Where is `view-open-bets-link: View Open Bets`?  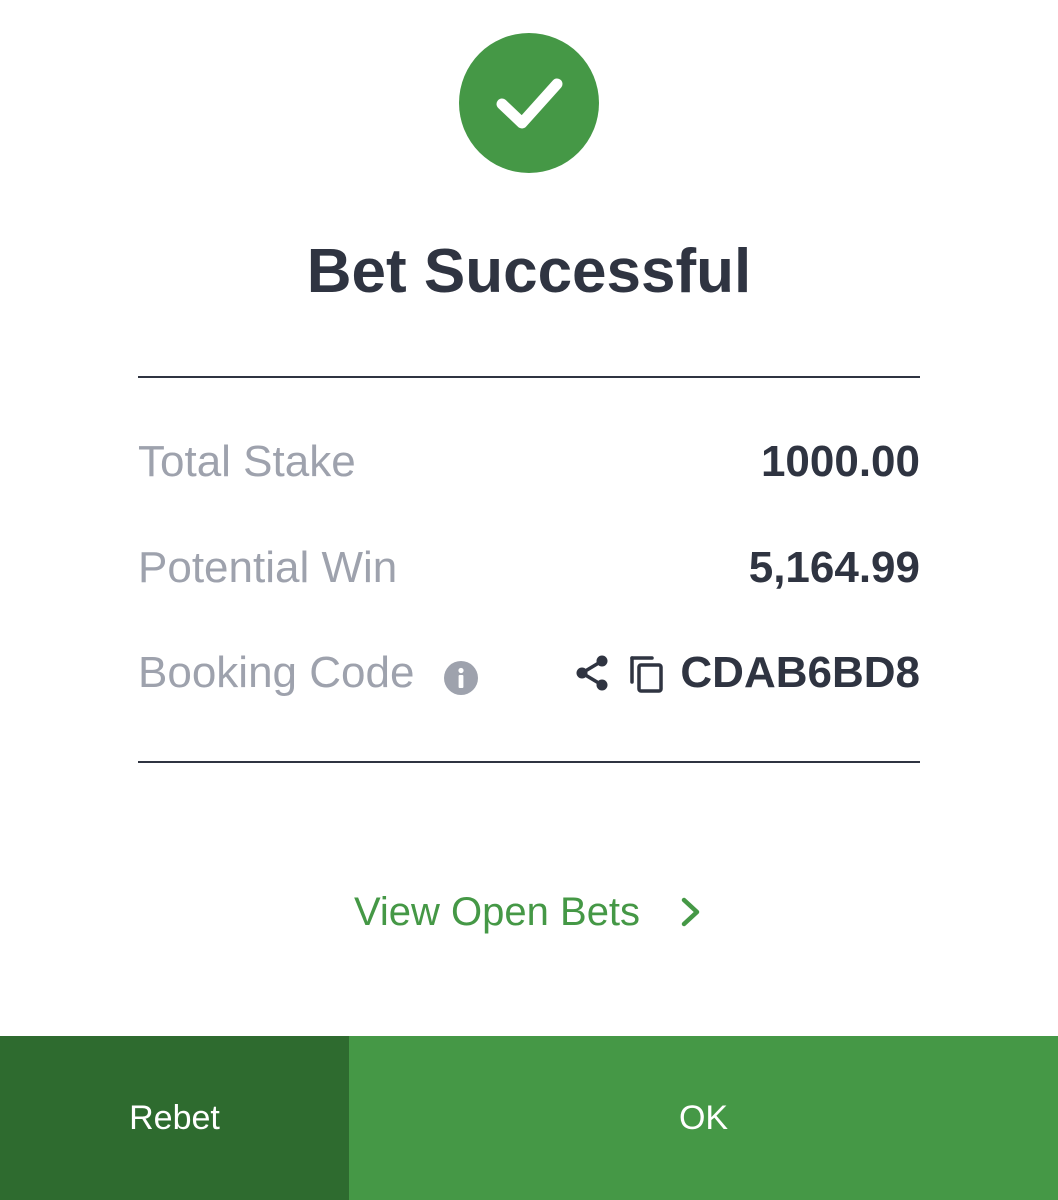 view-open-bets-link: View Open Bets is located at coordinates (529, 912).